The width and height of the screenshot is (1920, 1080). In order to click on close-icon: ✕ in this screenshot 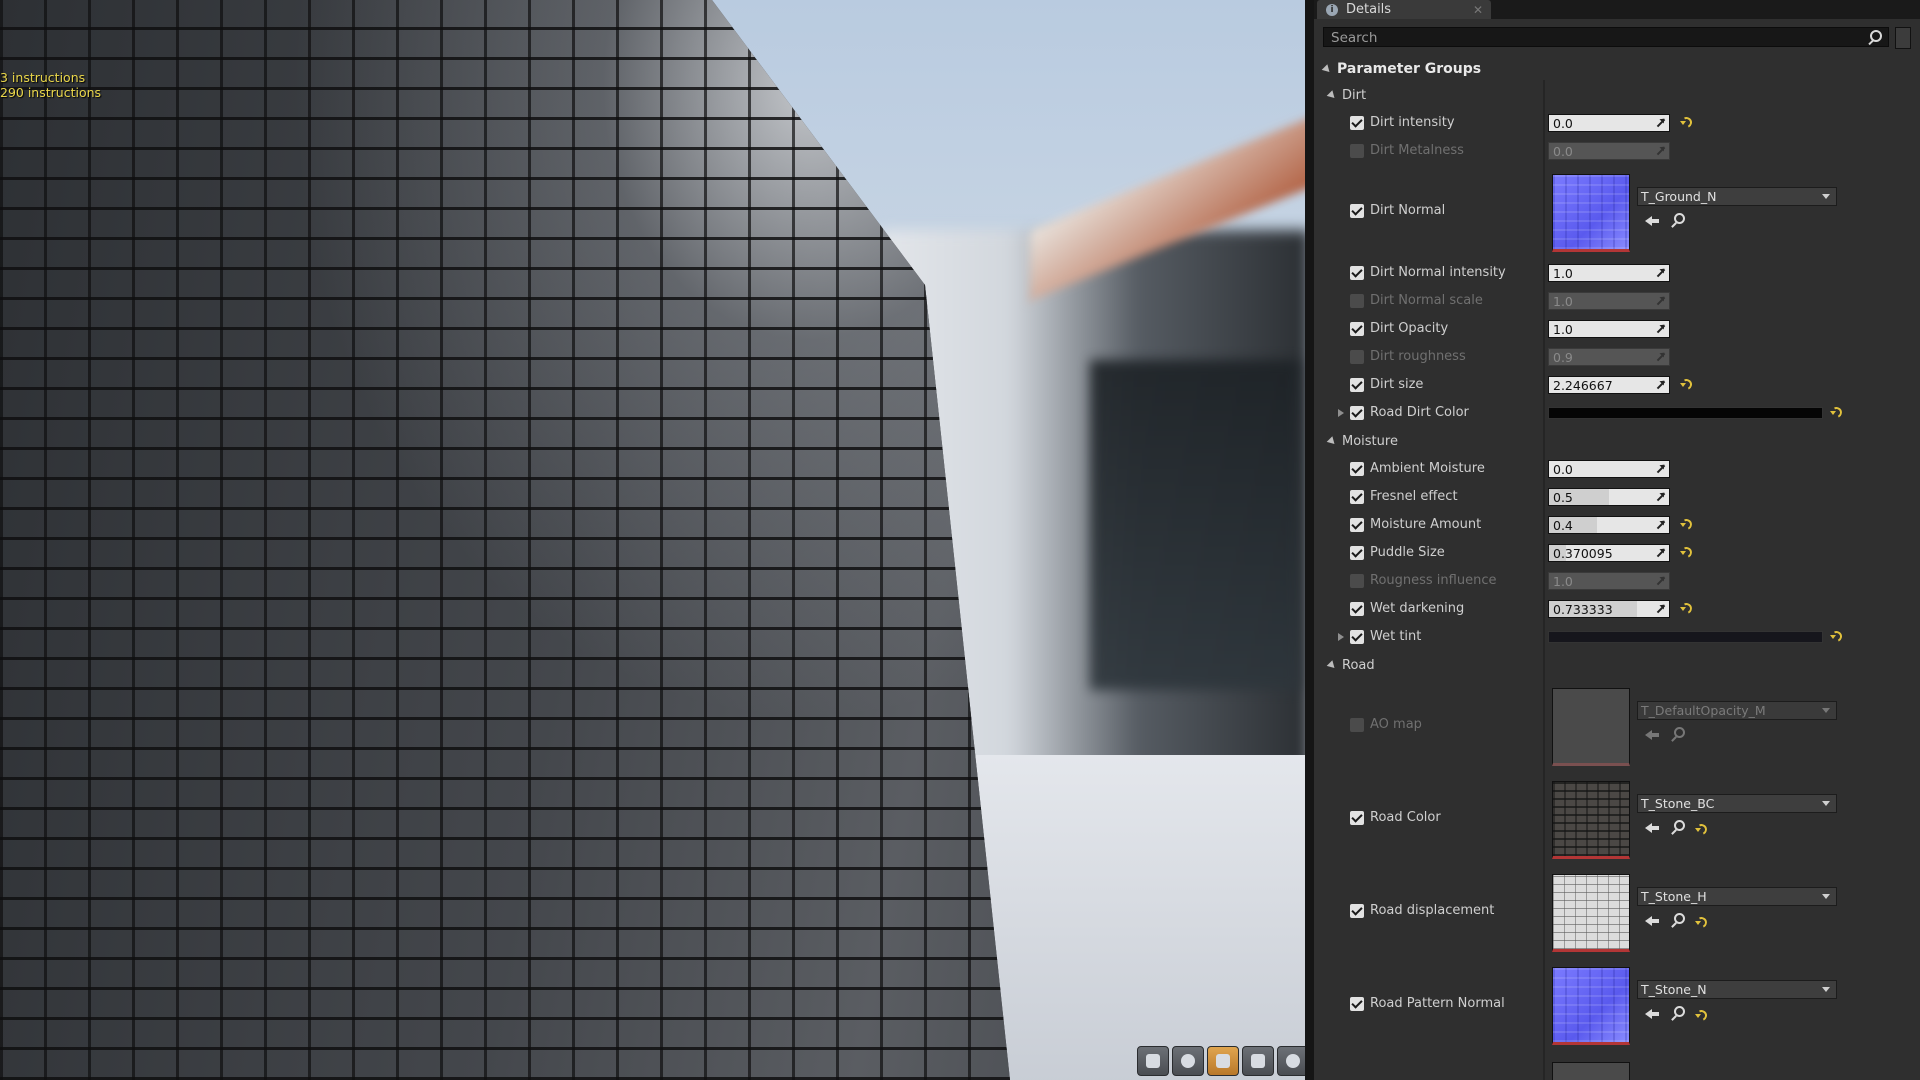, I will do `click(1478, 10)`.